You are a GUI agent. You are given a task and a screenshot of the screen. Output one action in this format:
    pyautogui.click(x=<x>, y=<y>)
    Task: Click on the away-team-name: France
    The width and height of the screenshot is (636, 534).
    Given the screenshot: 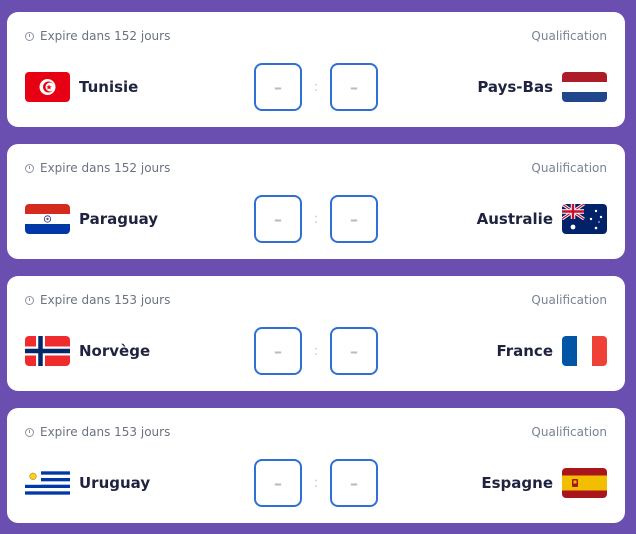 What is the action you would take?
    pyautogui.click(x=524, y=351)
    